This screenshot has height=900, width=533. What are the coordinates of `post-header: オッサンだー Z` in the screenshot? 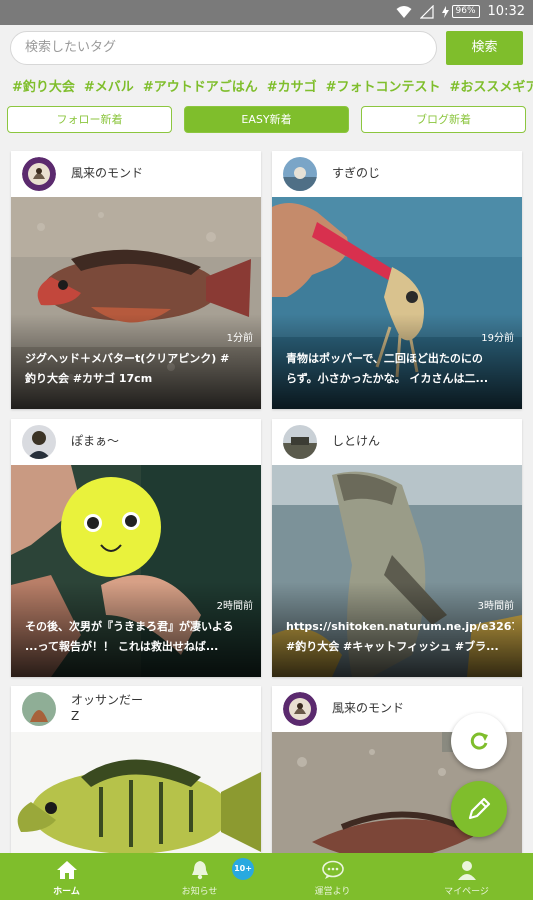 It's located at (136, 709).